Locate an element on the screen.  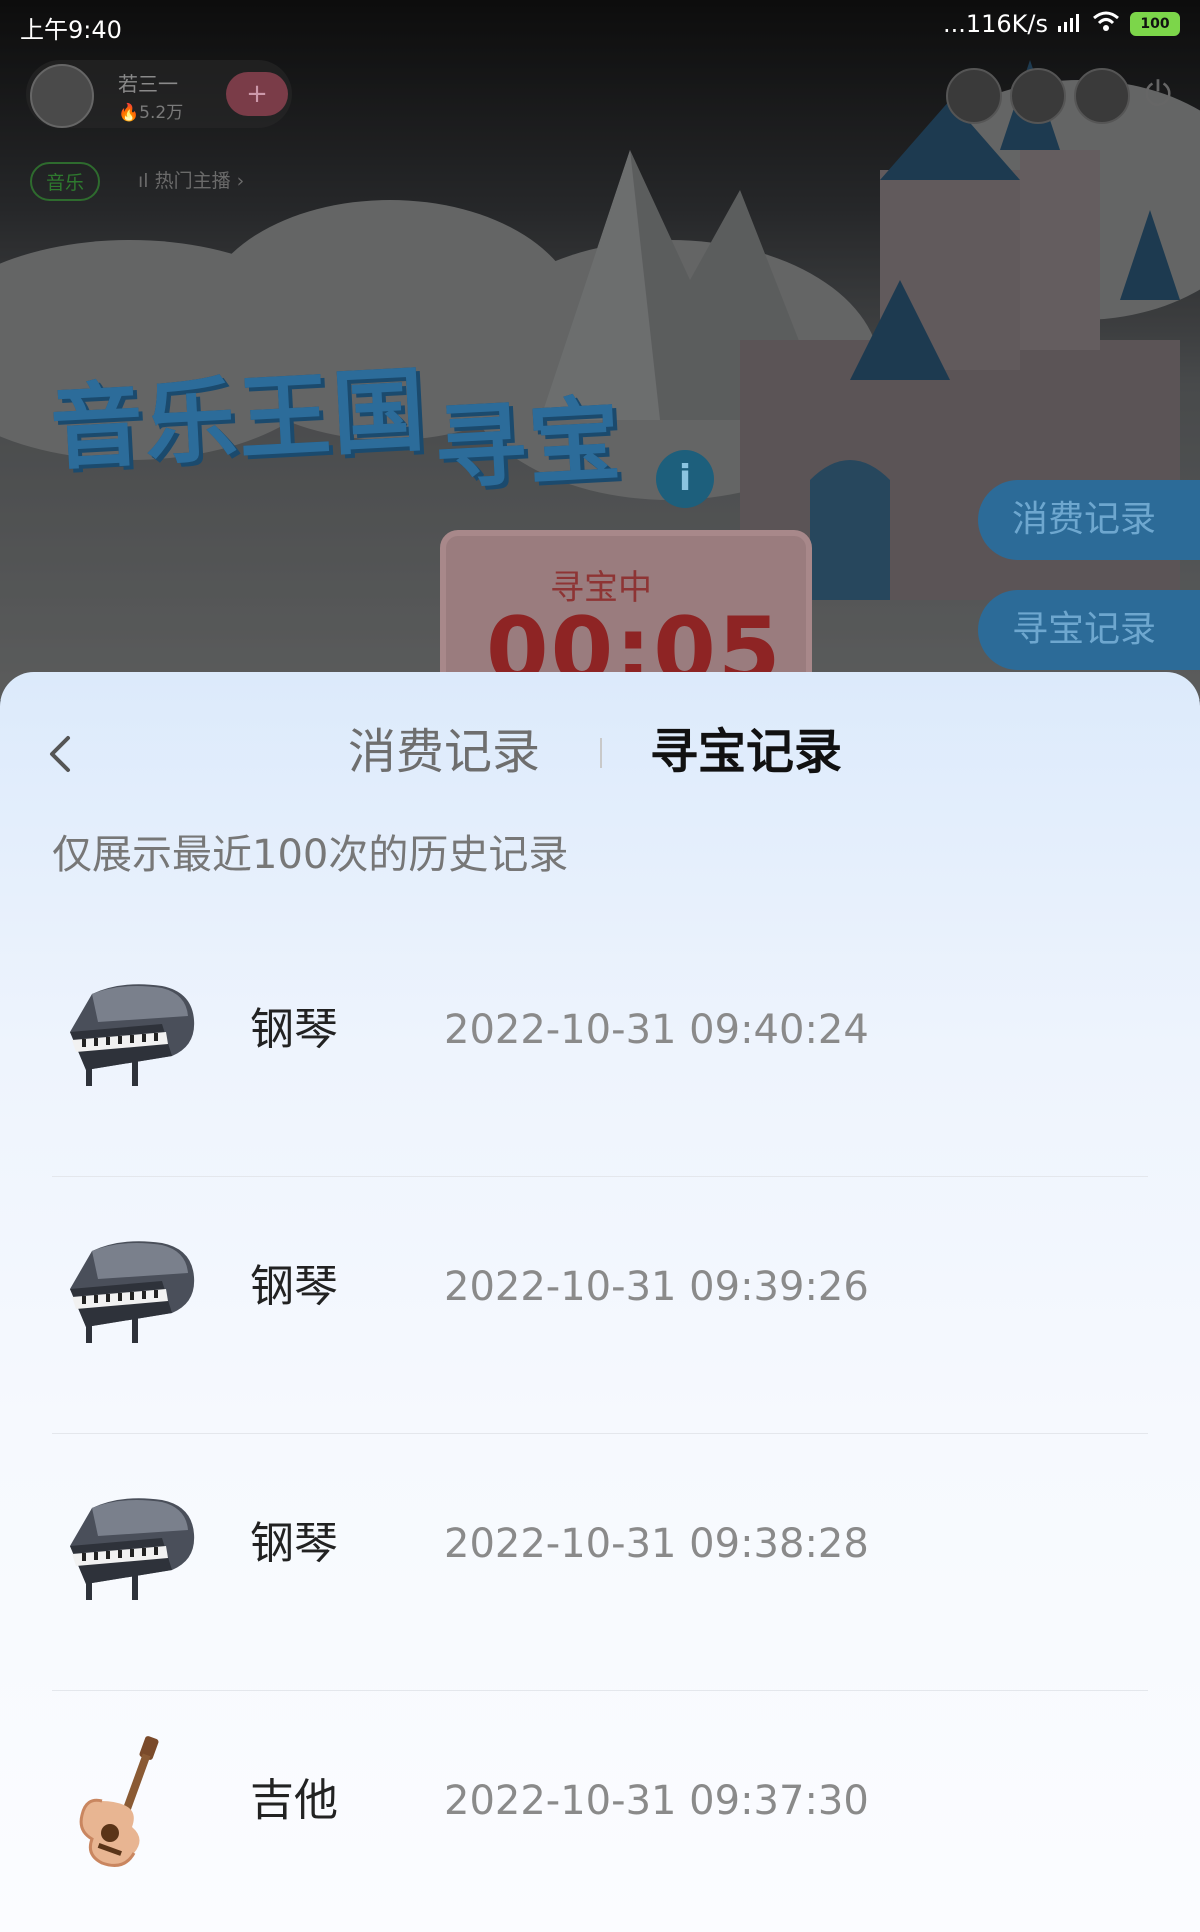
host-name: 若三一 is located at coordinates (148, 84).